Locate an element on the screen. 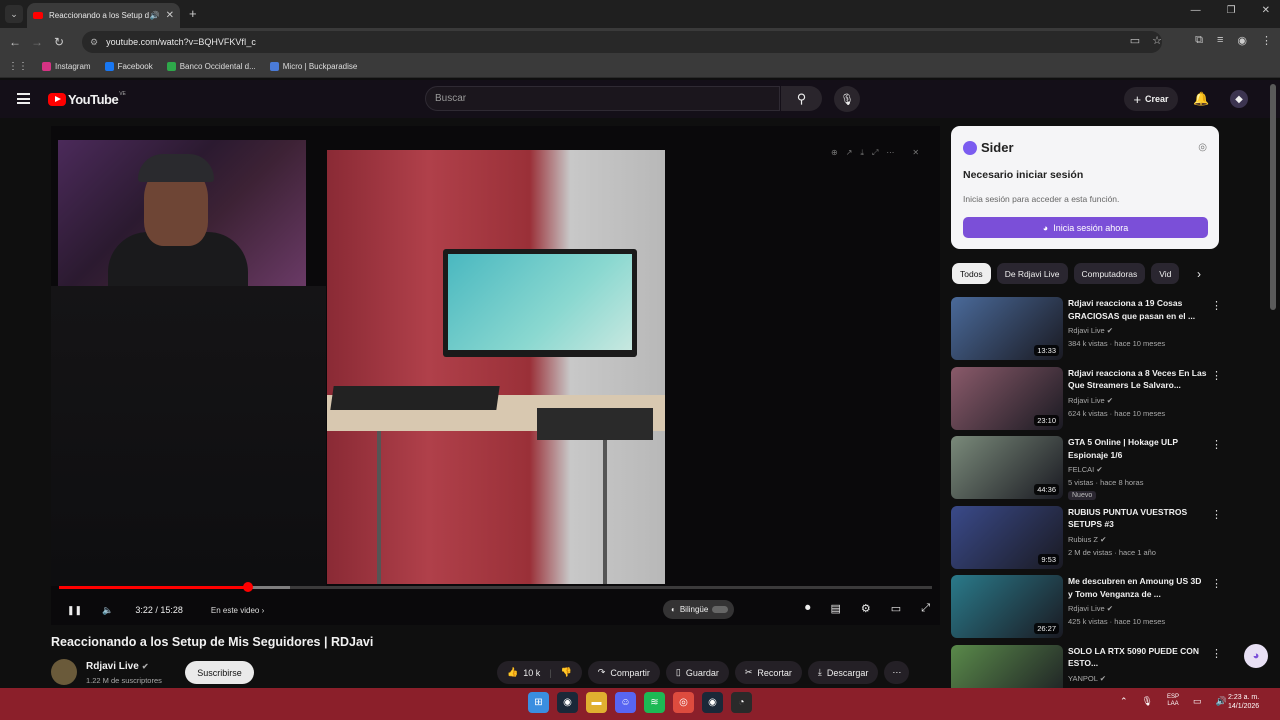 The image size is (1280, 720). back-icon: ← is located at coordinates (15, 42).